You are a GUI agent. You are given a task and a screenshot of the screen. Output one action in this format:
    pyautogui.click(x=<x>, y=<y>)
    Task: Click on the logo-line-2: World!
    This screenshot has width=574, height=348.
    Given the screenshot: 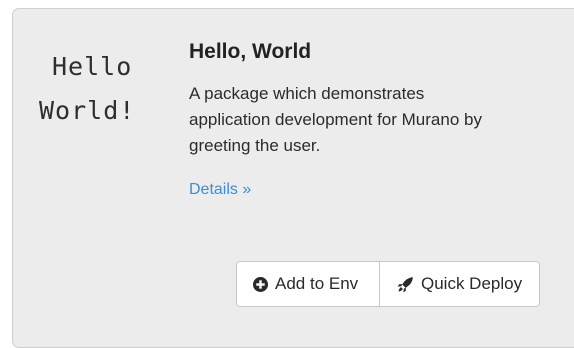 What is the action you would take?
    pyautogui.click(x=87, y=110)
    